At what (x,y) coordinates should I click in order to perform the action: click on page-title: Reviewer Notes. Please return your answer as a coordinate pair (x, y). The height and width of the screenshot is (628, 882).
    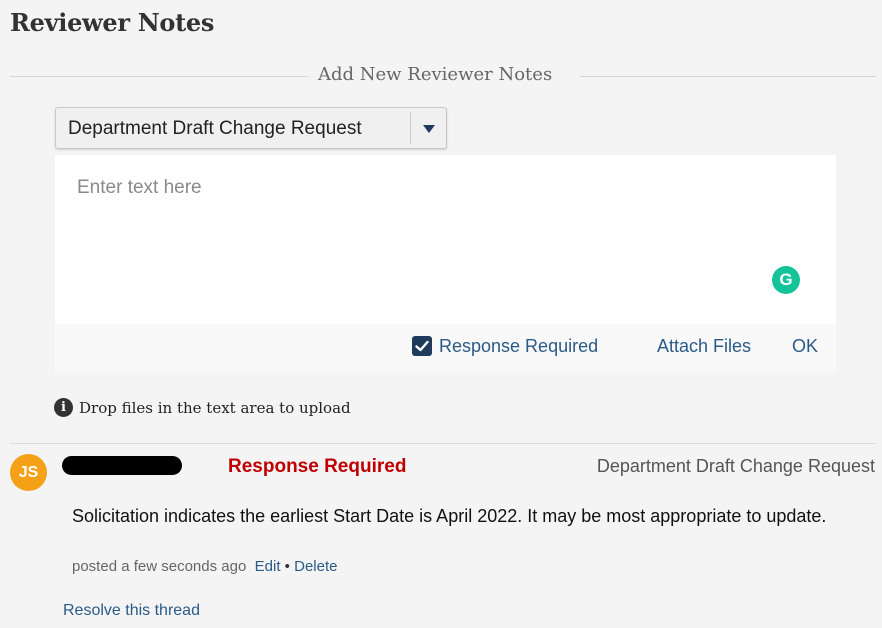
    Looking at the image, I should click on (112, 22).